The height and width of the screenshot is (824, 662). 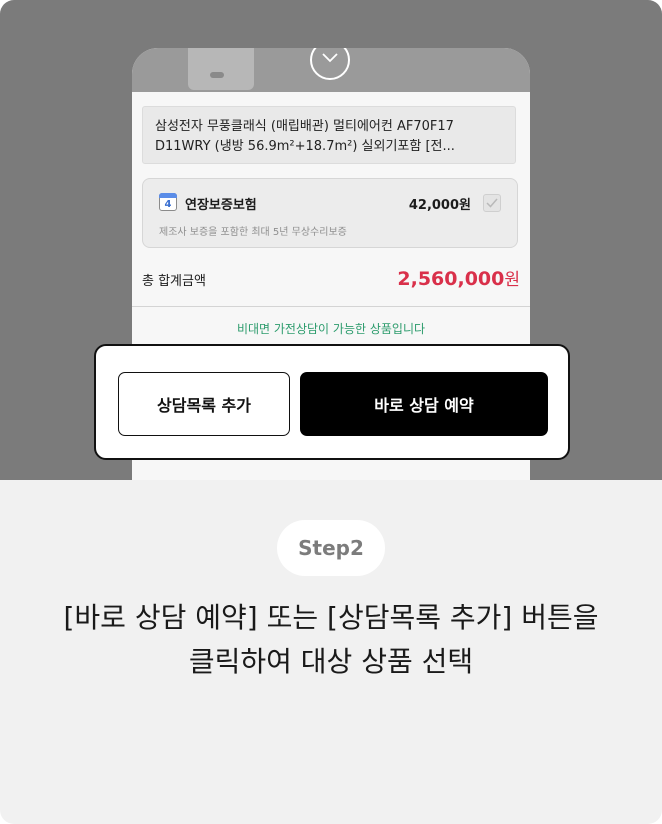 What do you see at coordinates (331, 661) in the screenshot?
I see `instruction-line2: 클릭하여 대상 상품 선택` at bounding box center [331, 661].